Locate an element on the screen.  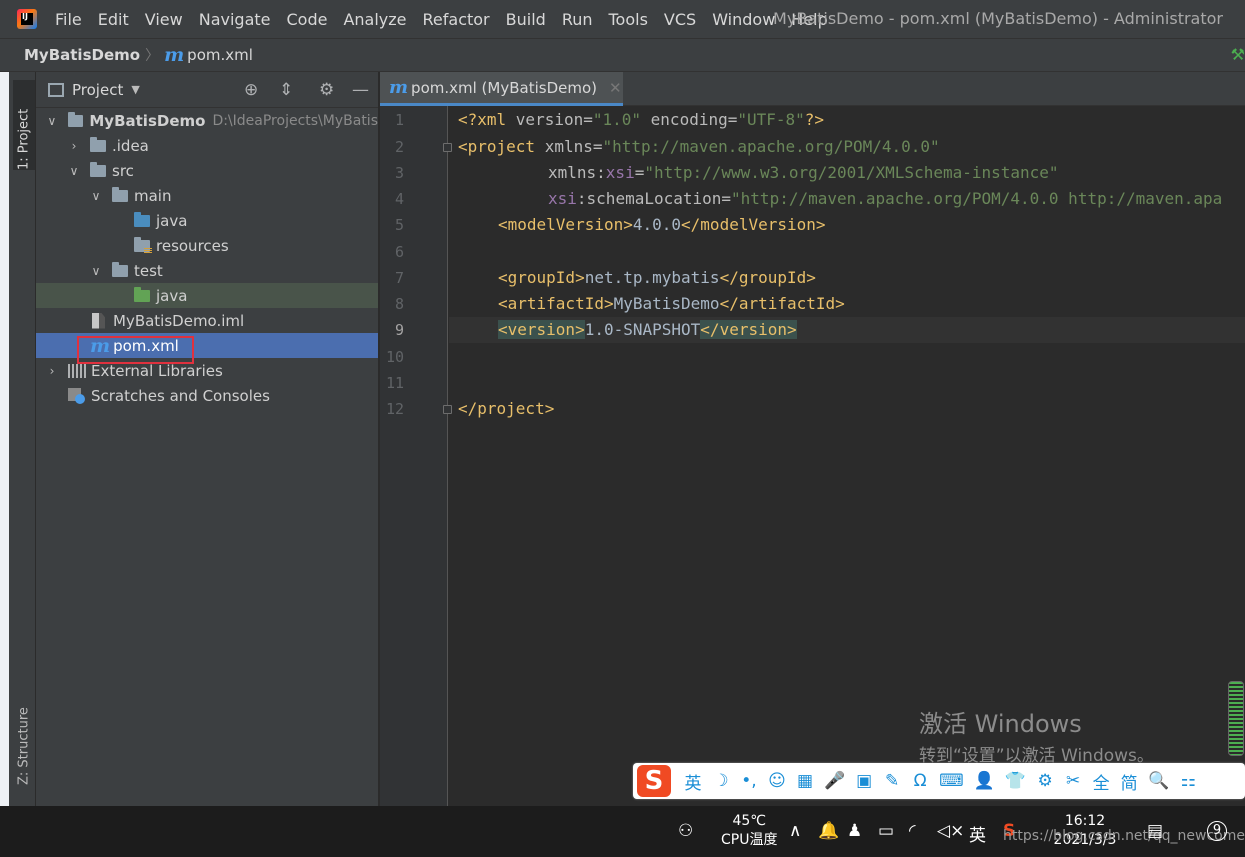
speaker-muted-icon: ◁× is located at coordinates (950, 831).